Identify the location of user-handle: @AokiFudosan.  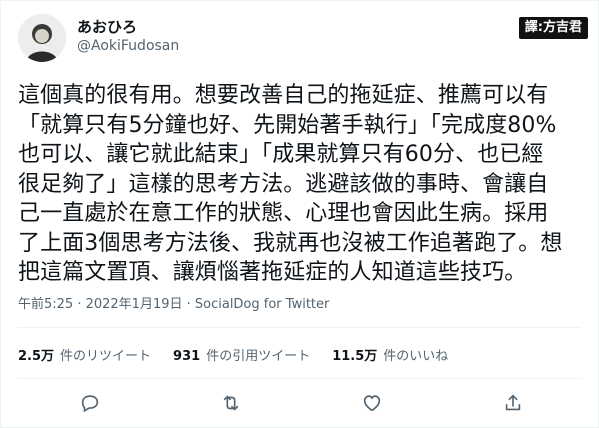
(128, 46).